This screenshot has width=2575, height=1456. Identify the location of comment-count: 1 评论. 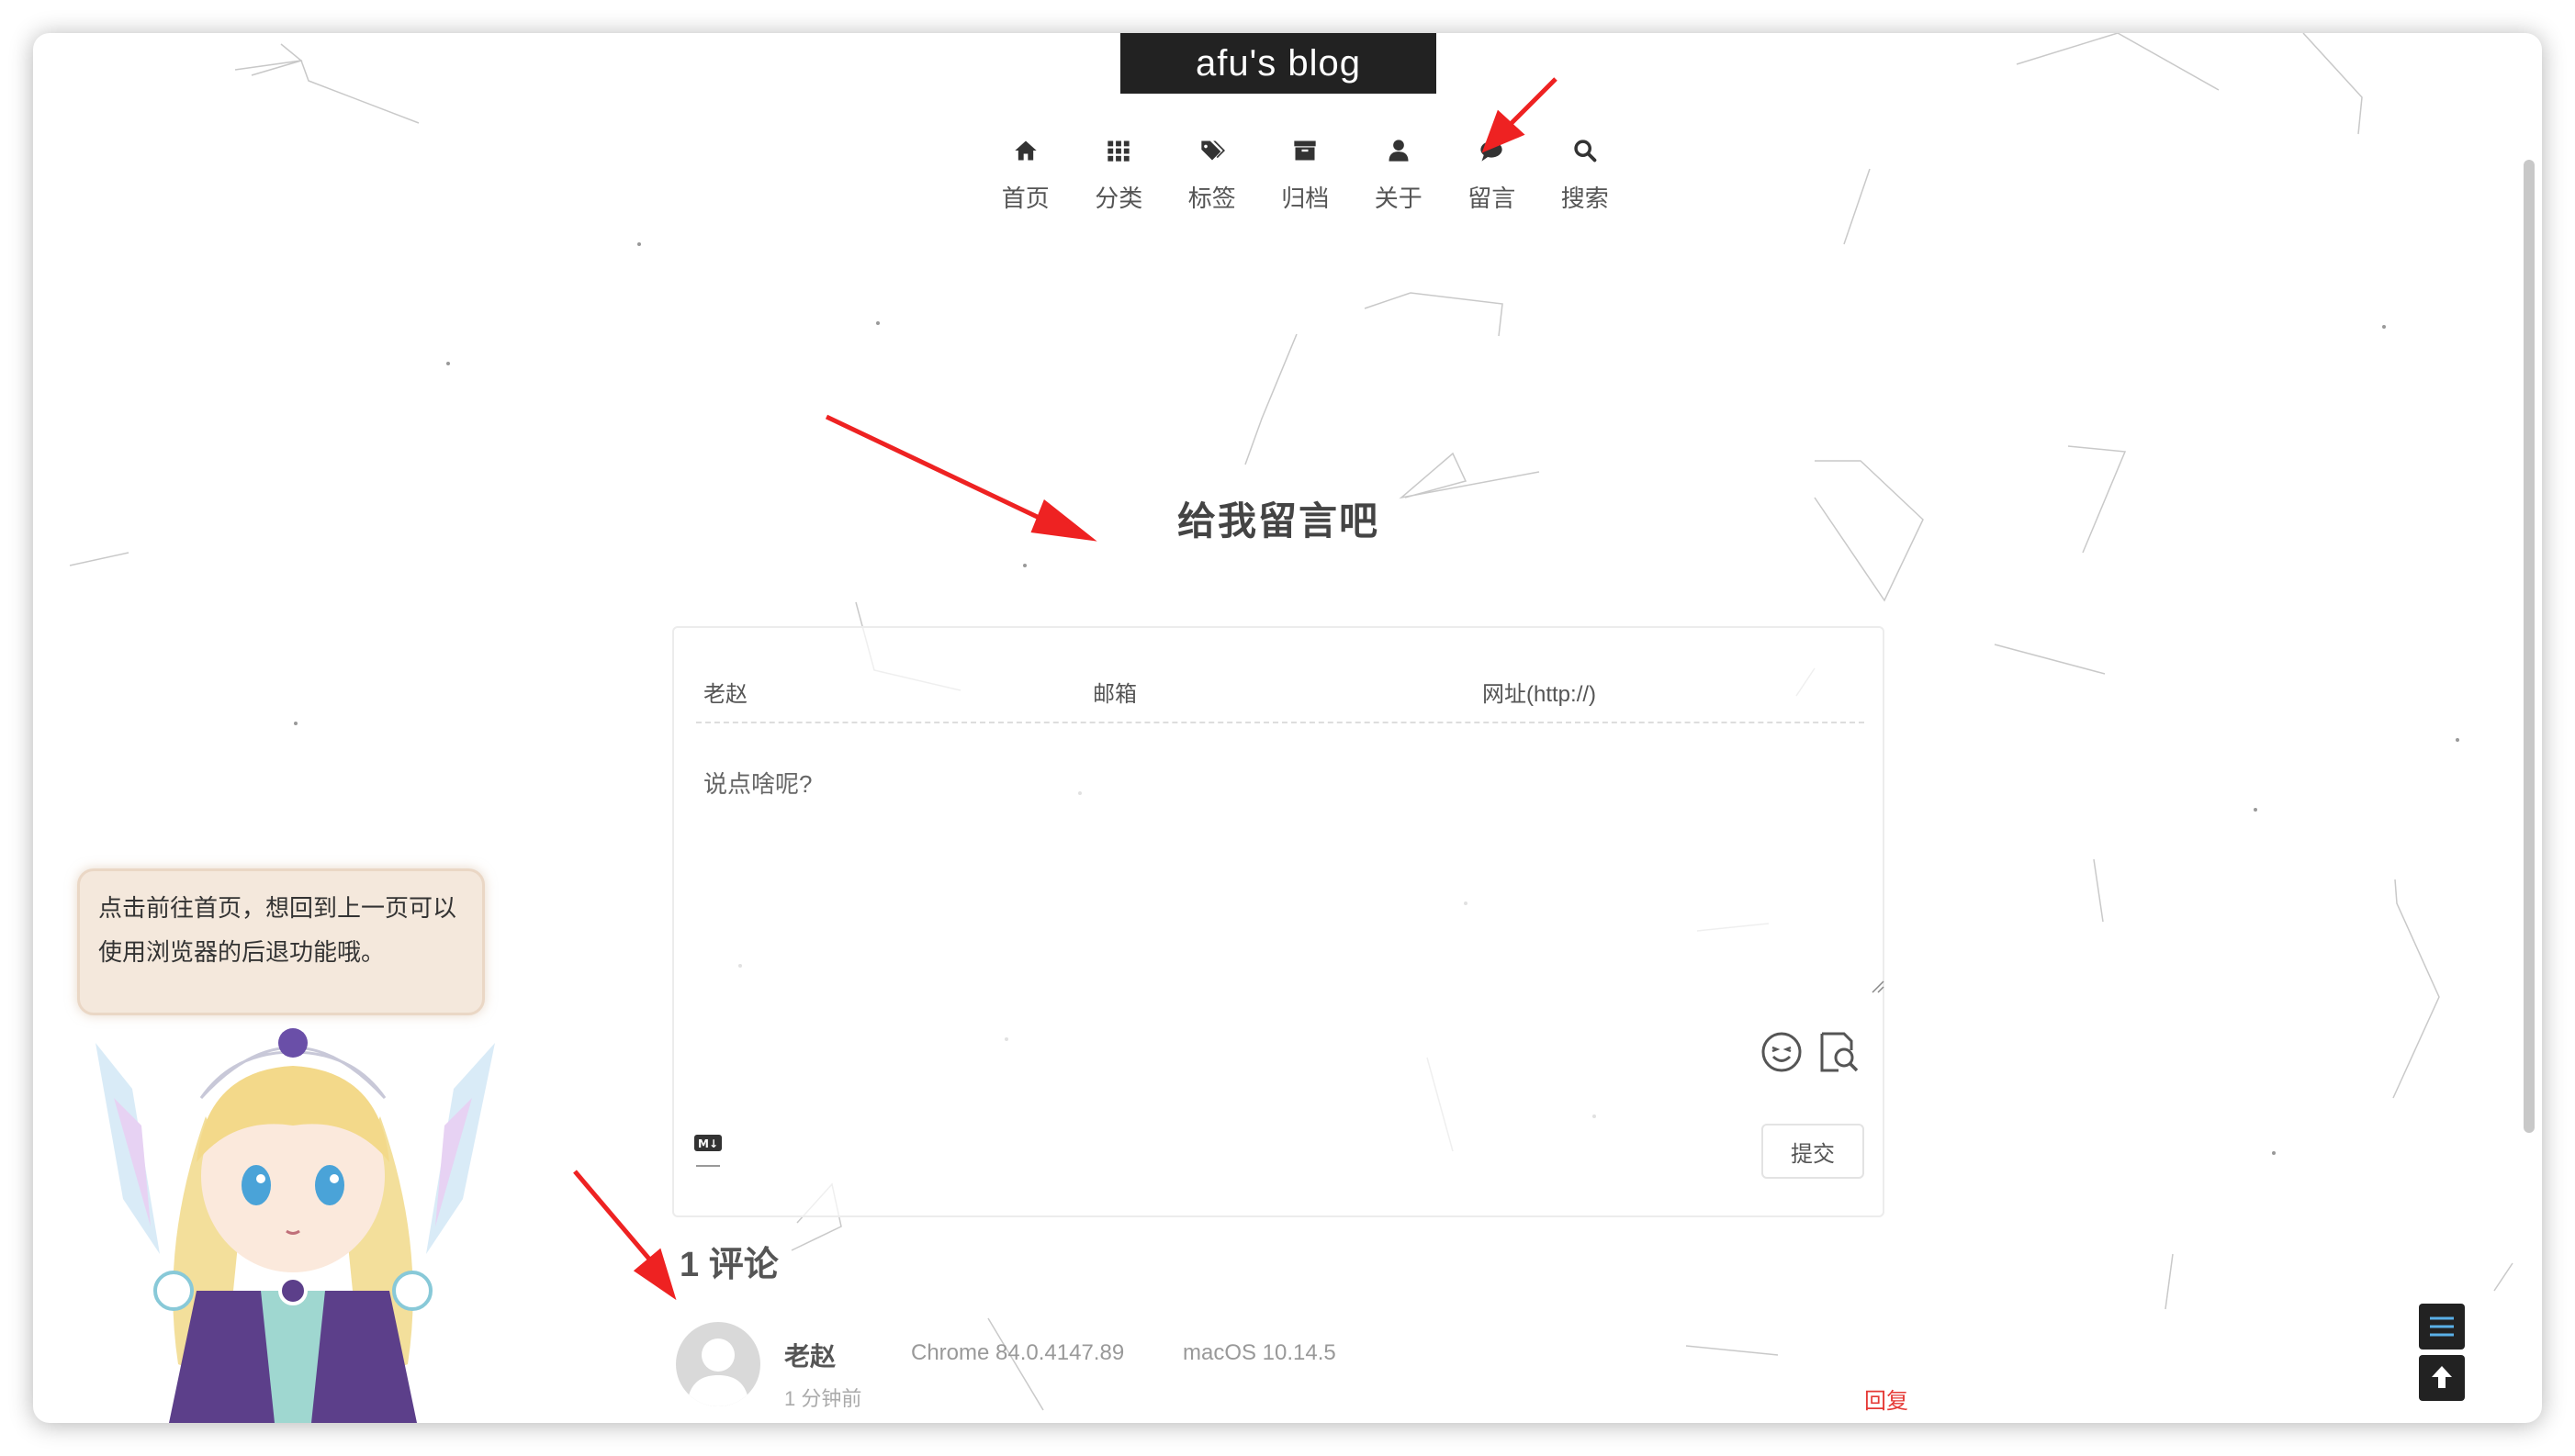
(729, 1265).